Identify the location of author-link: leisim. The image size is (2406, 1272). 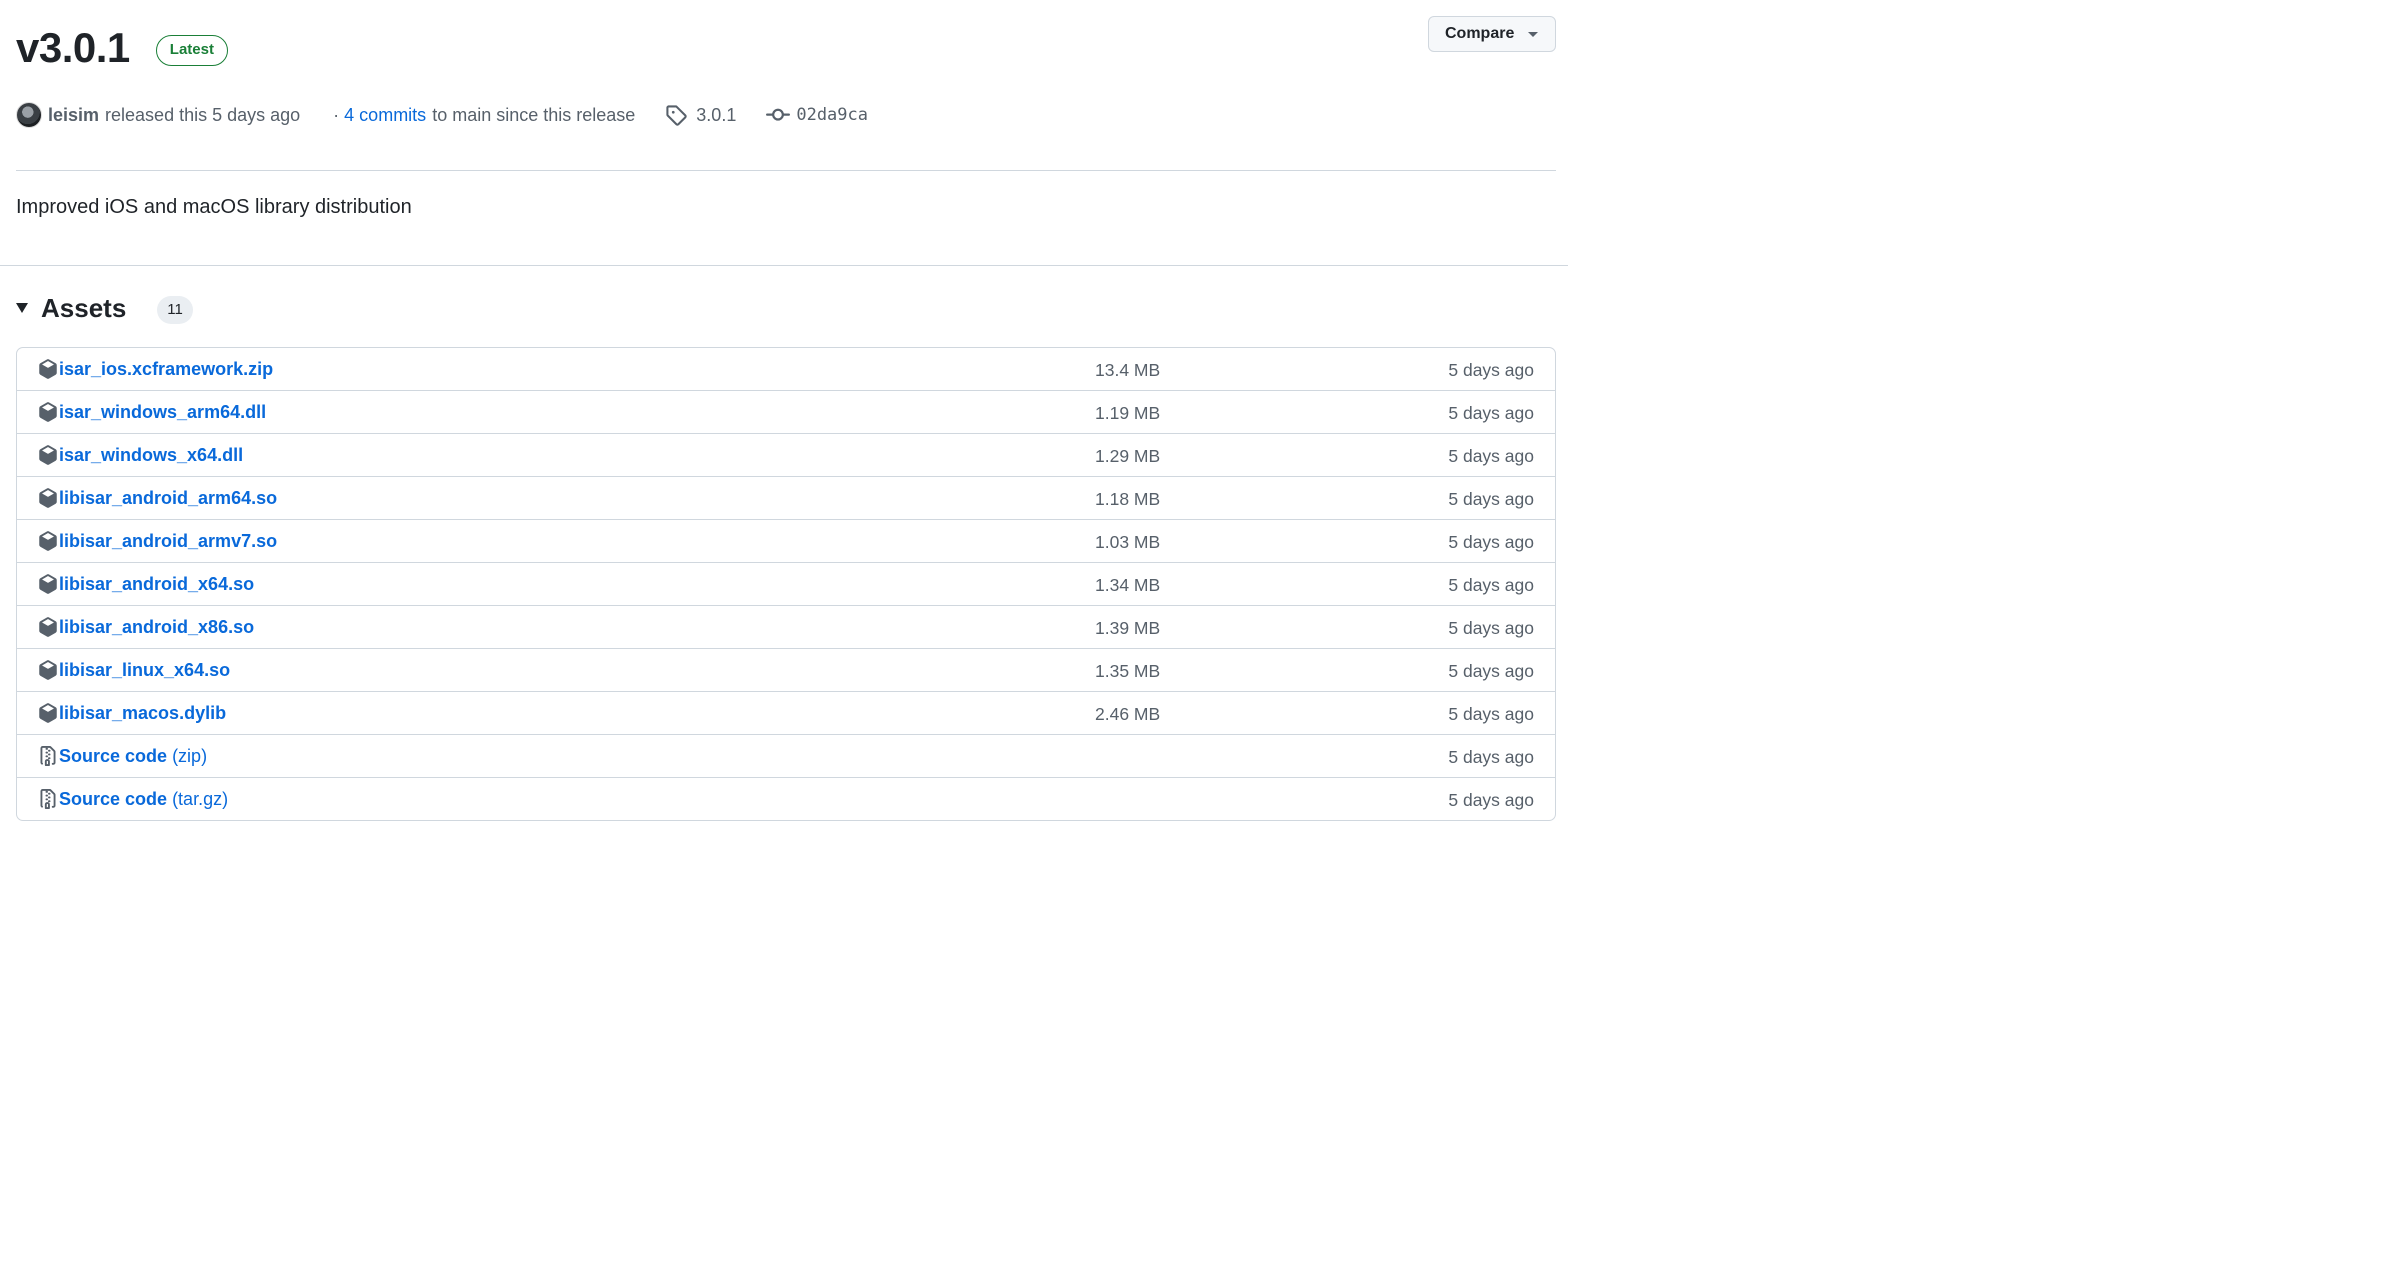
(73, 115).